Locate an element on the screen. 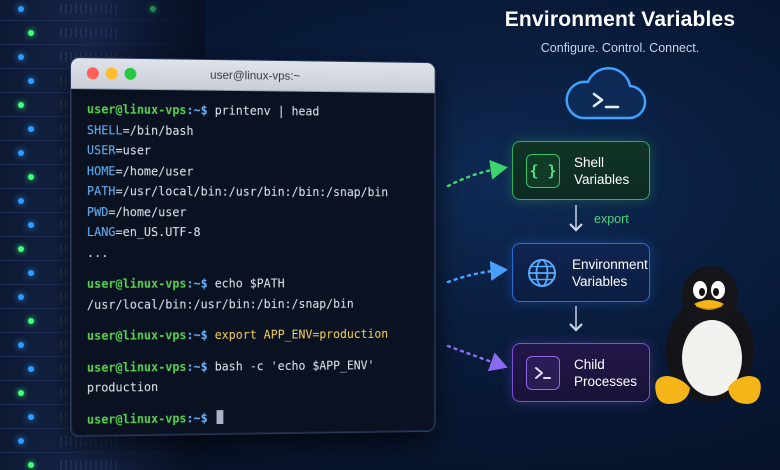 The image size is (780, 470). variable-value: =user is located at coordinates (133, 150).